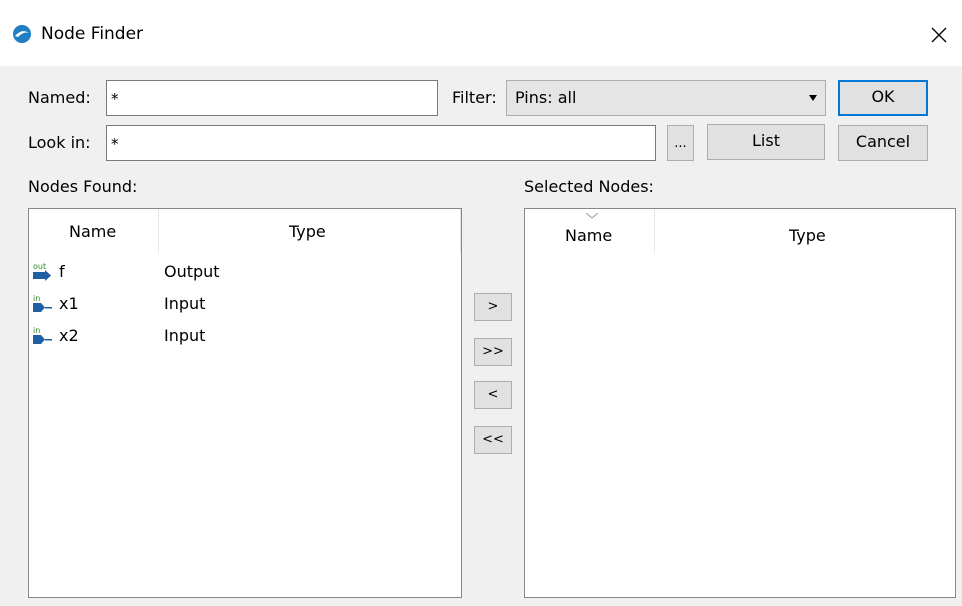 The width and height of the screenshot is (962, 606). Describe the element at coordinates (546, 97) in the screenshot. I see `filter-selected-value: Pins: all` at that location.